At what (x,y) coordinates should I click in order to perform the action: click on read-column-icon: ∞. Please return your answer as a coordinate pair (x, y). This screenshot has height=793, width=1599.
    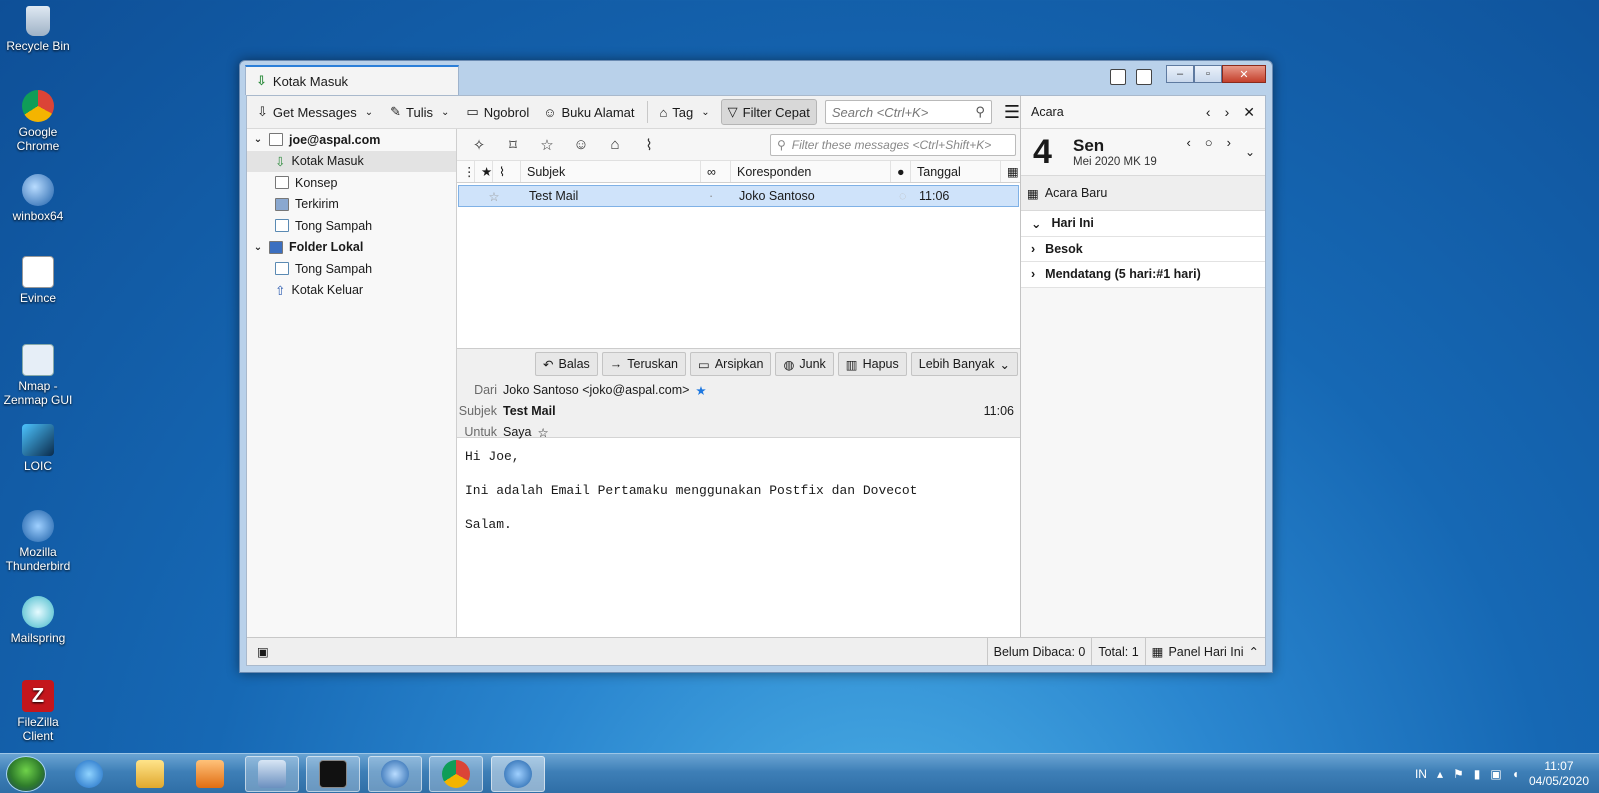
    Looking at the image, I should click on (716, 171).